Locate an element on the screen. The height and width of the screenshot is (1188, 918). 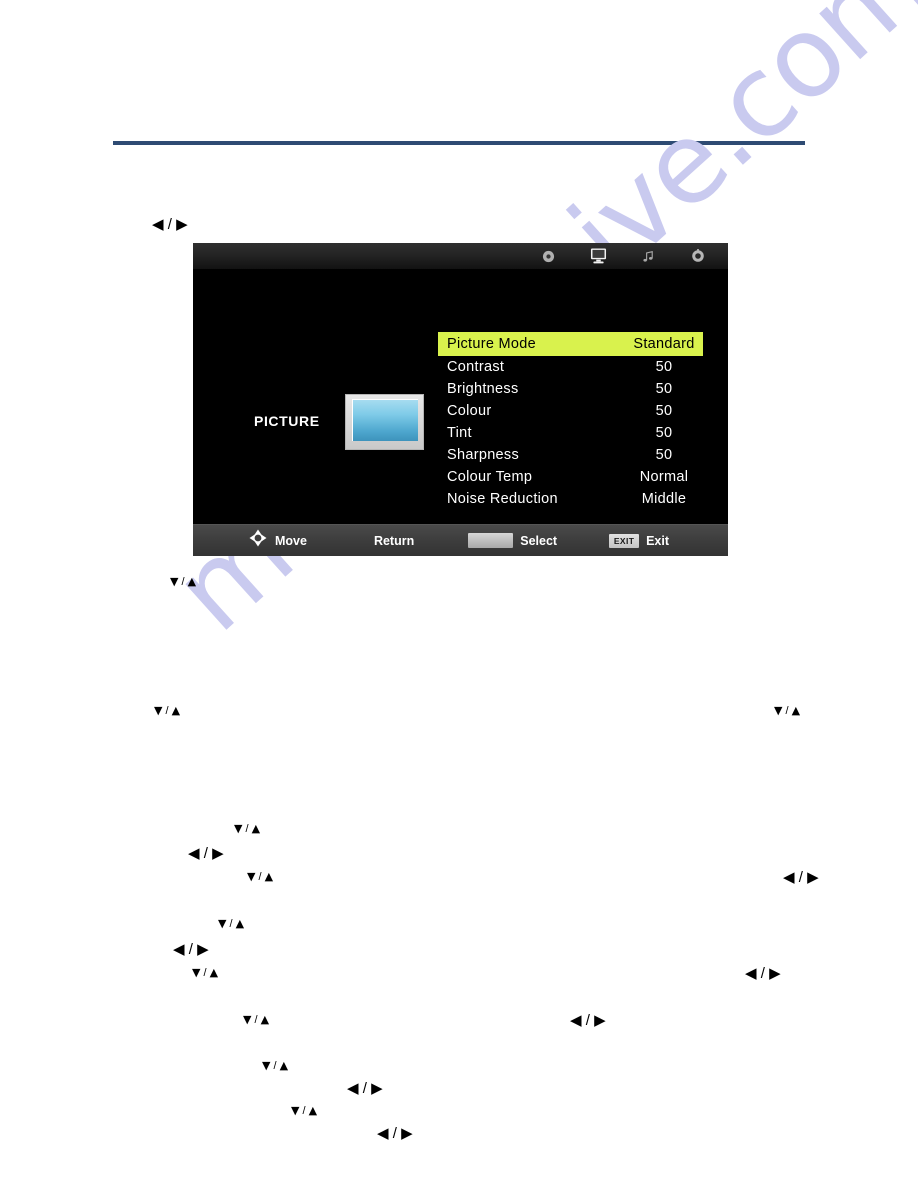
time-icon is located at coordinates (698, 256).